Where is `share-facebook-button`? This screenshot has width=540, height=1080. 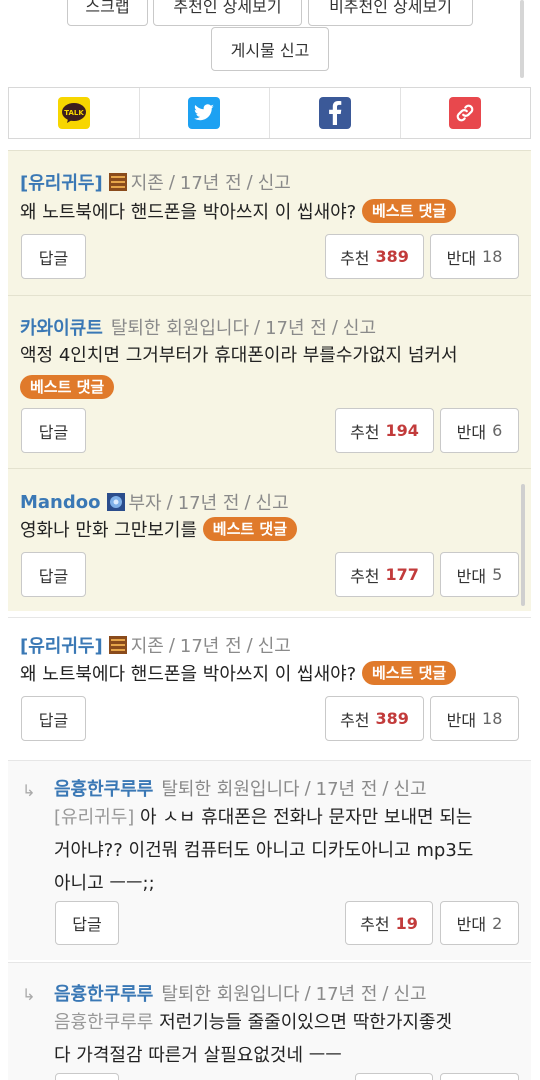 share-facebook-button is located at coordinates (335, 113).